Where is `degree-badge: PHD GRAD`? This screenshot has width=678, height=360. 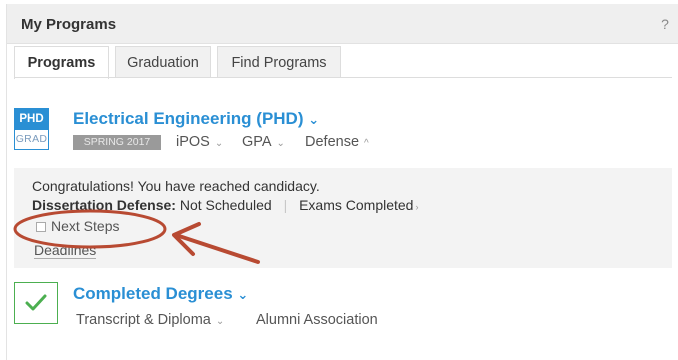
degree-badge: PHD GRAD is located at coordinates (31, 129).